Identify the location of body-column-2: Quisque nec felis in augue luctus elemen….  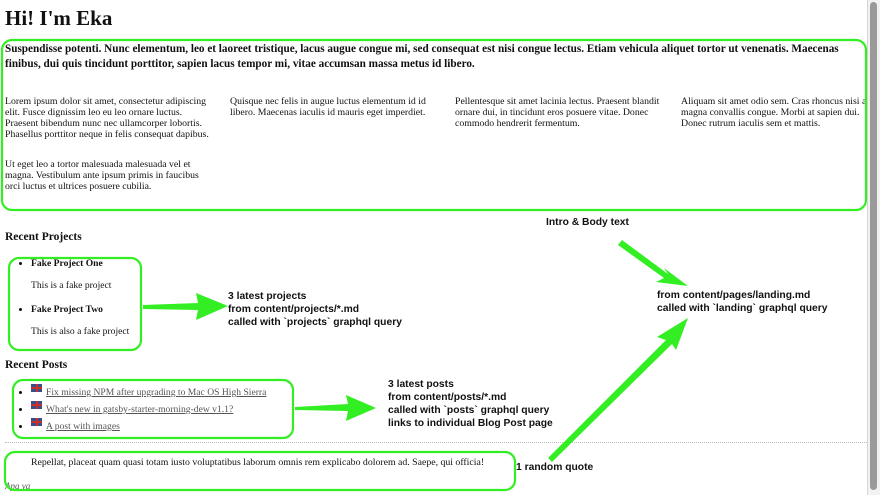
(332, 116).